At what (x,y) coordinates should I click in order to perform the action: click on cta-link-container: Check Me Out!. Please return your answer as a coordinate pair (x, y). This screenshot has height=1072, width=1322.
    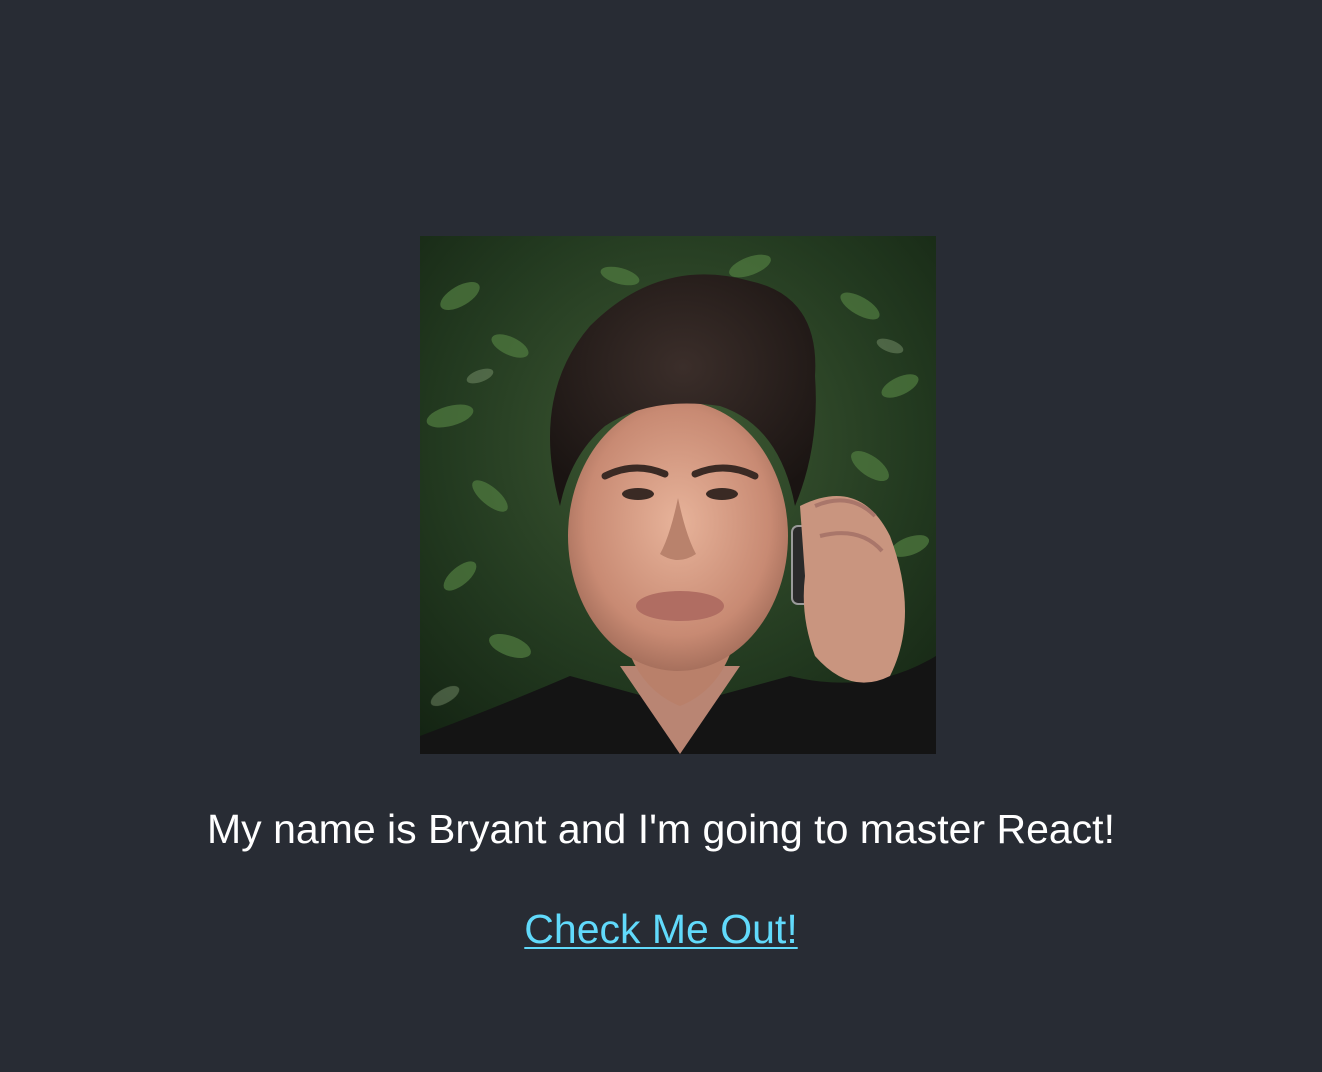
    Looking at the image, I should click on (661, 929).